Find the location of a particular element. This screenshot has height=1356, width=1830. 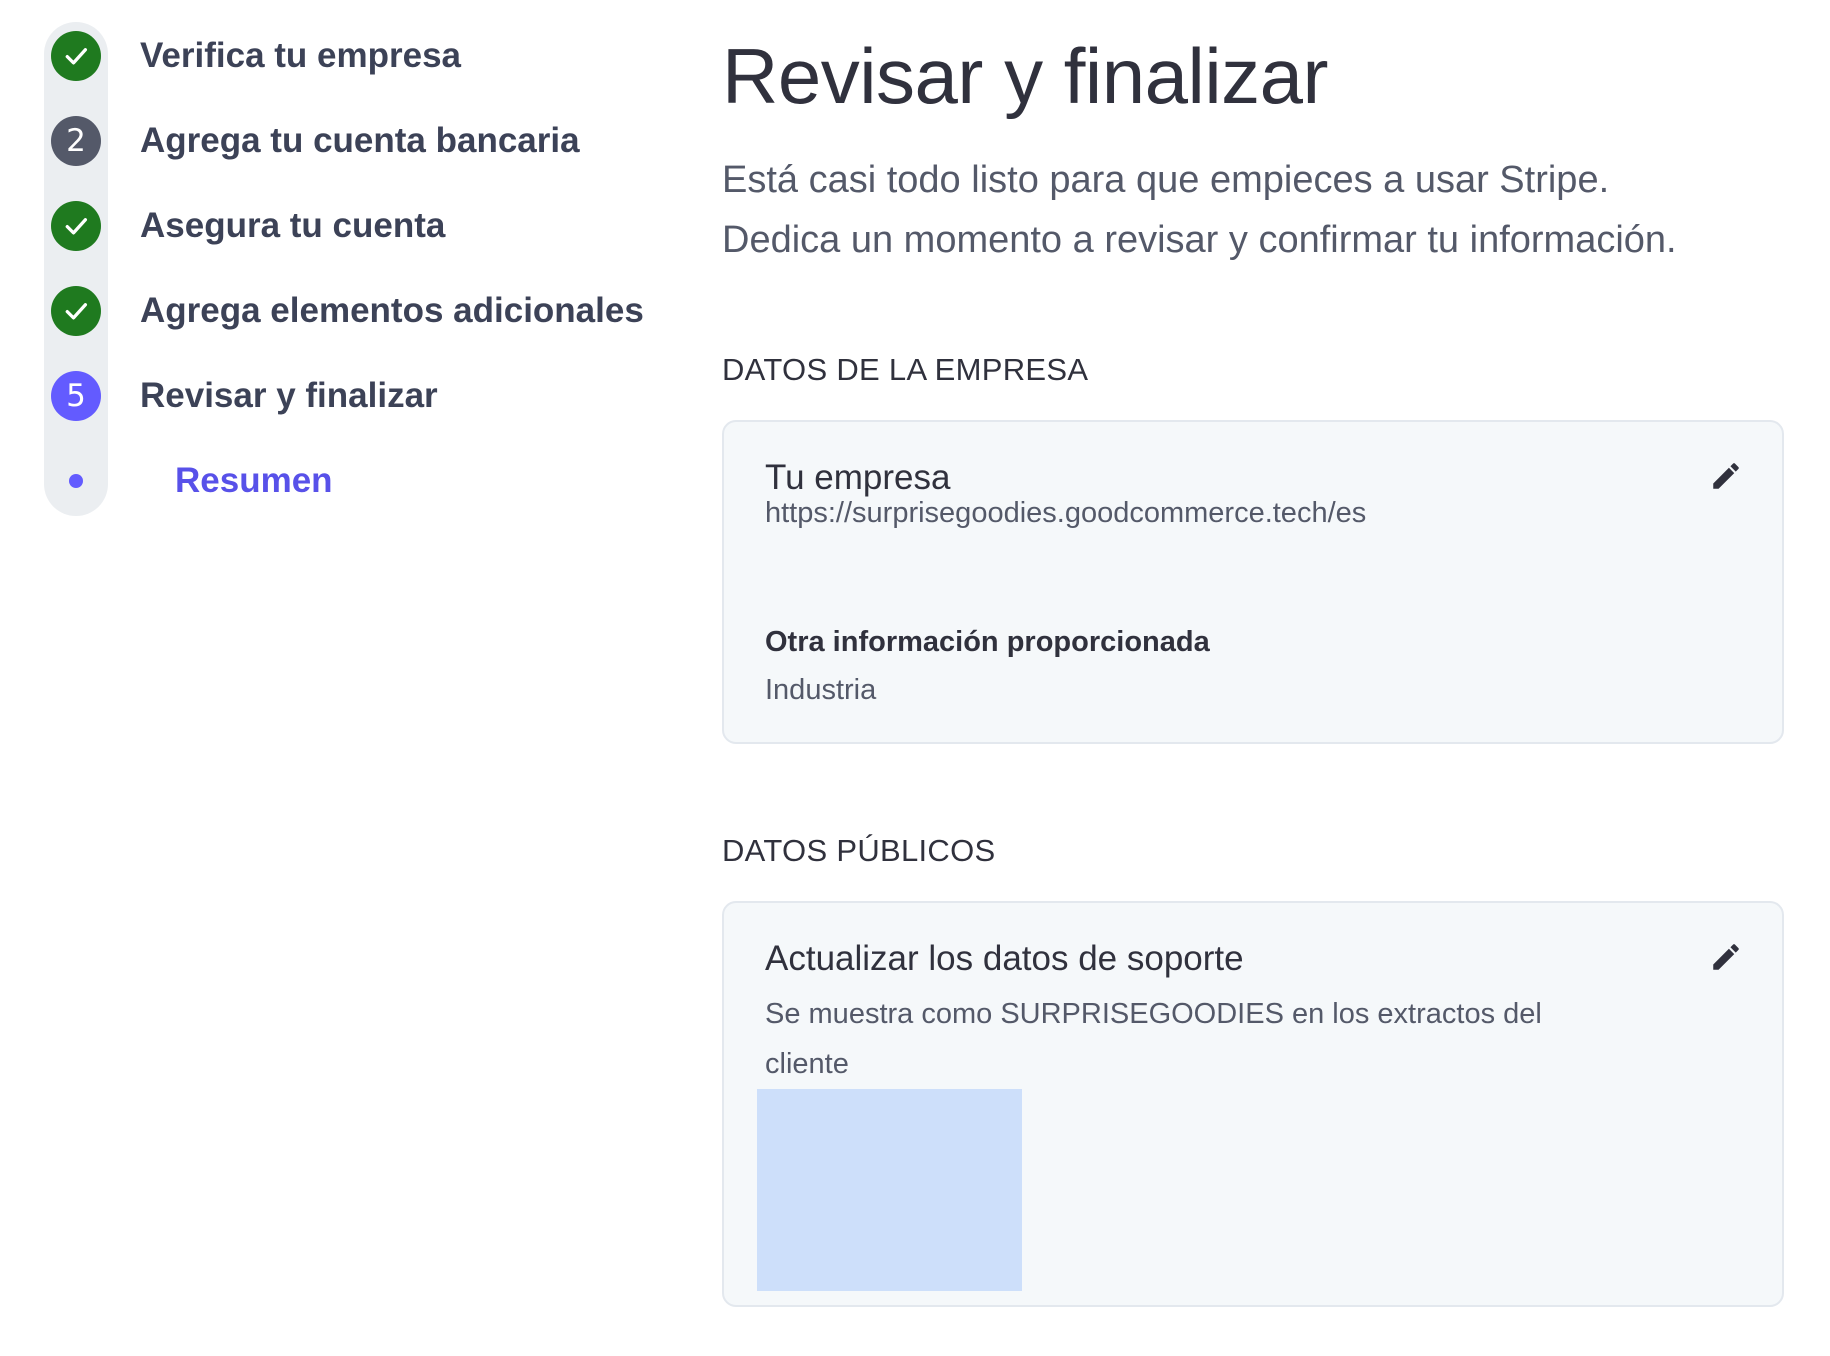

step-add-bank-account: 2 Agrega tu cuenta bancaria is located at coordinates (364, 141).